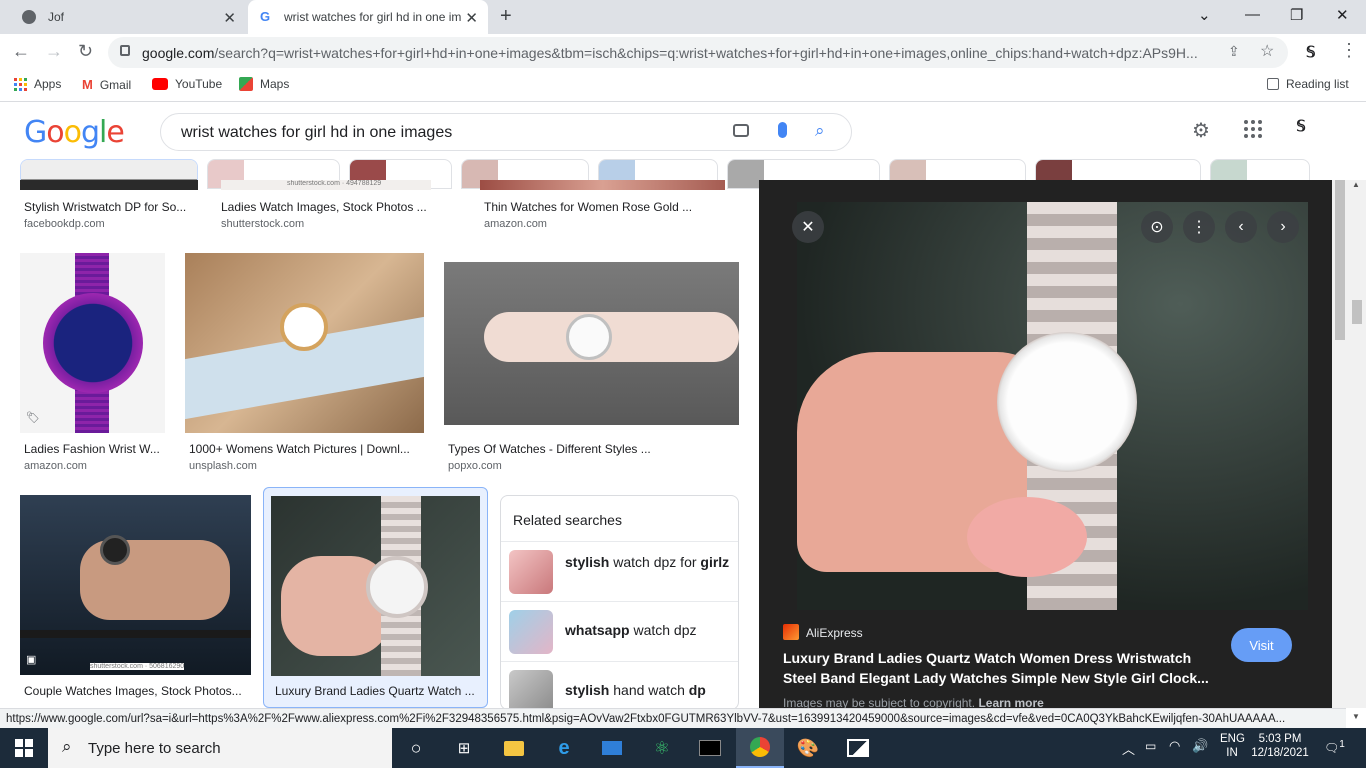 This screenshot has width=1366, height=768. Describe the element at coordinates (1357, 450) in the screenshot. I see `page-scrollbar: ▲ ▼` at that location.